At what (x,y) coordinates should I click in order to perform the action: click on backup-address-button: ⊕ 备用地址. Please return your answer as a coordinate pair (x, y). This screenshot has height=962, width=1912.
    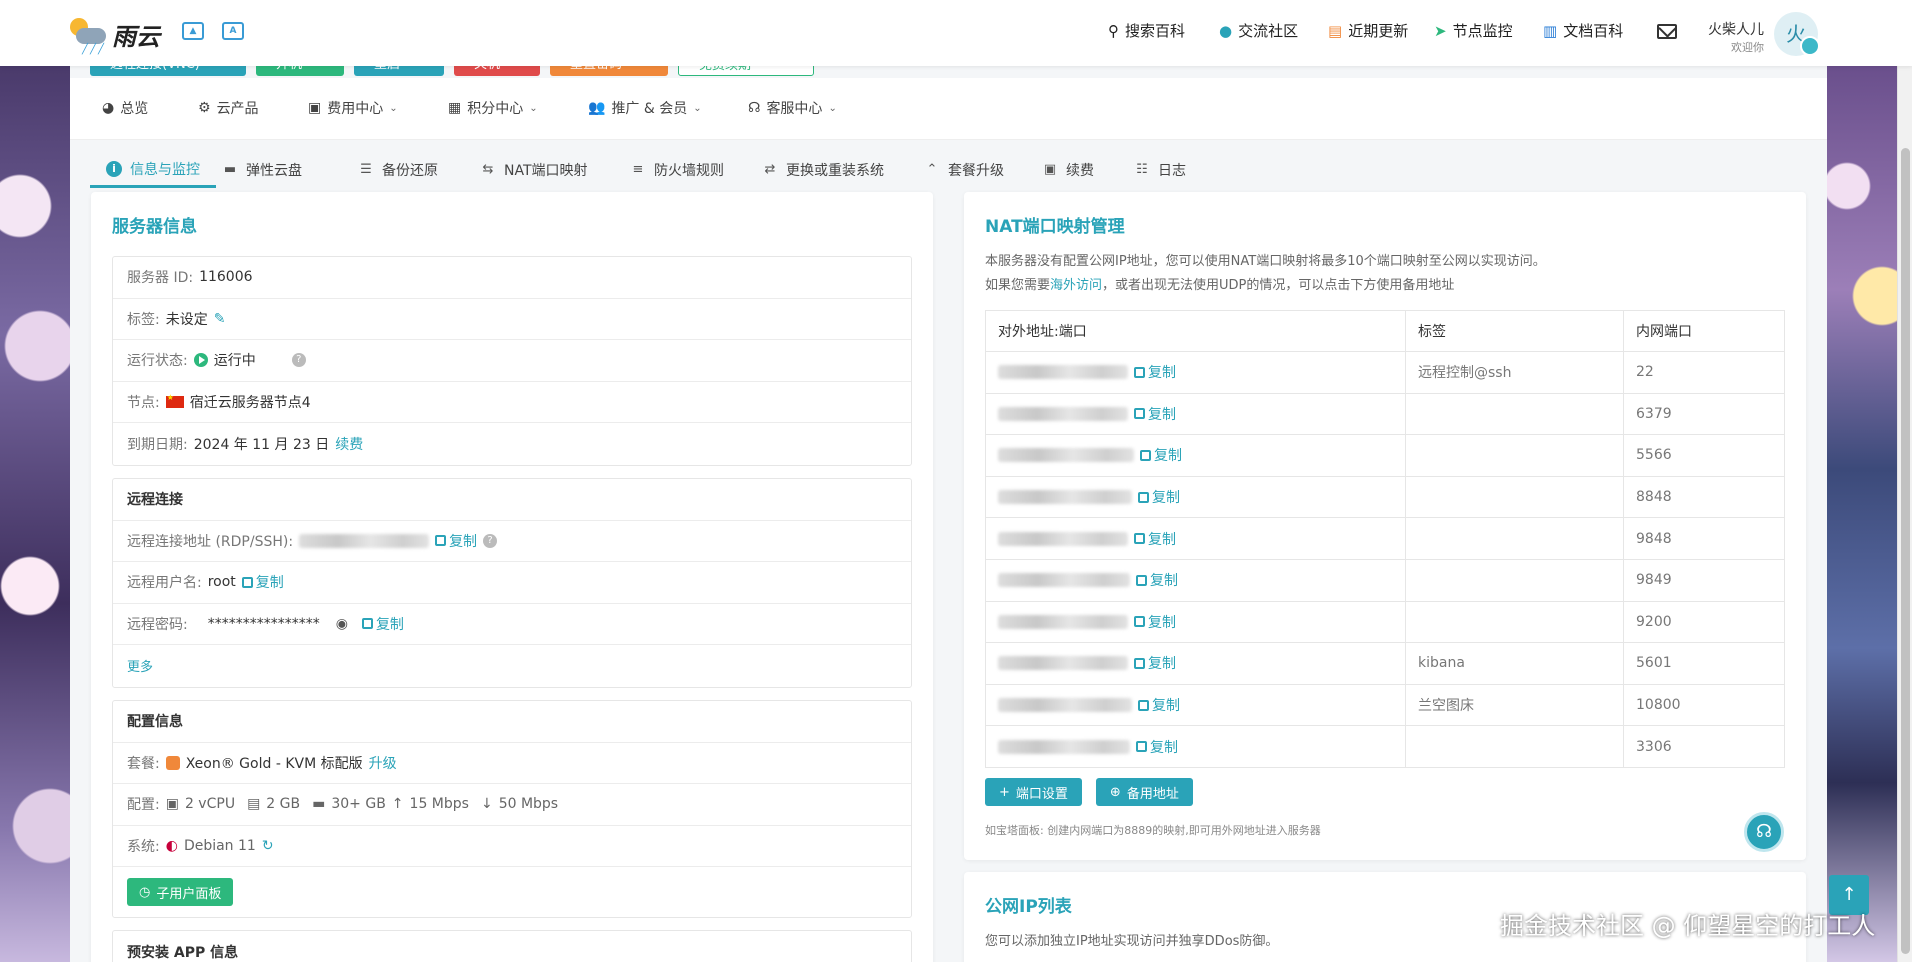
    Looking at the image, I should click on (1144, 792).